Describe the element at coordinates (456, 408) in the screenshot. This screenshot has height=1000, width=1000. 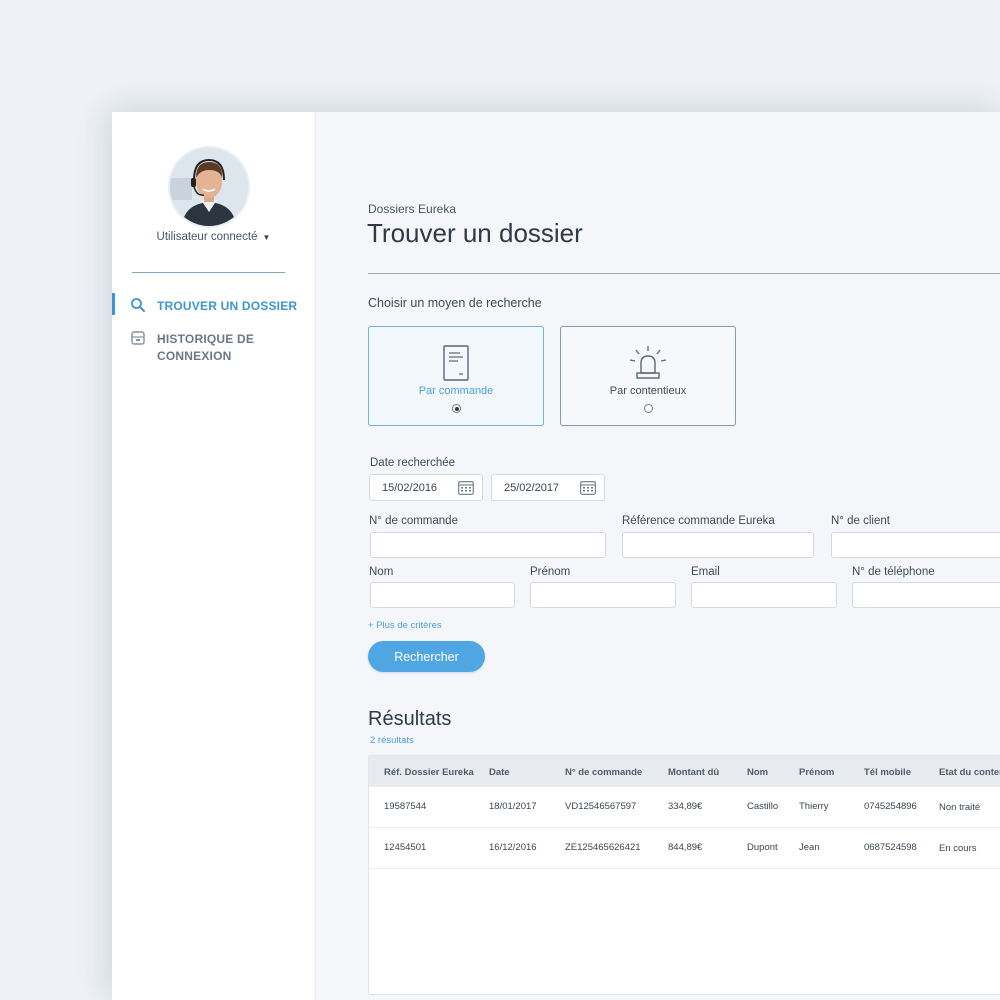
I see `radio-by-order` at that location.